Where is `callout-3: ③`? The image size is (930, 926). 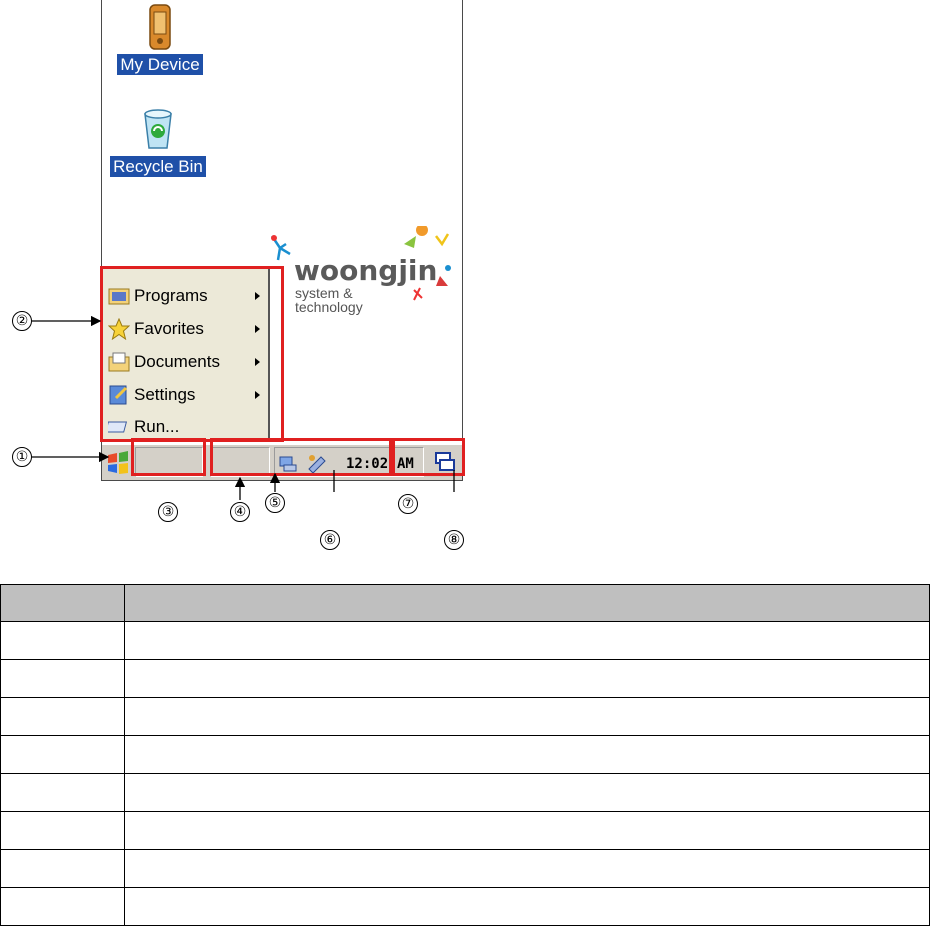
callout-3: ③ is located at coordinates (168, 512).